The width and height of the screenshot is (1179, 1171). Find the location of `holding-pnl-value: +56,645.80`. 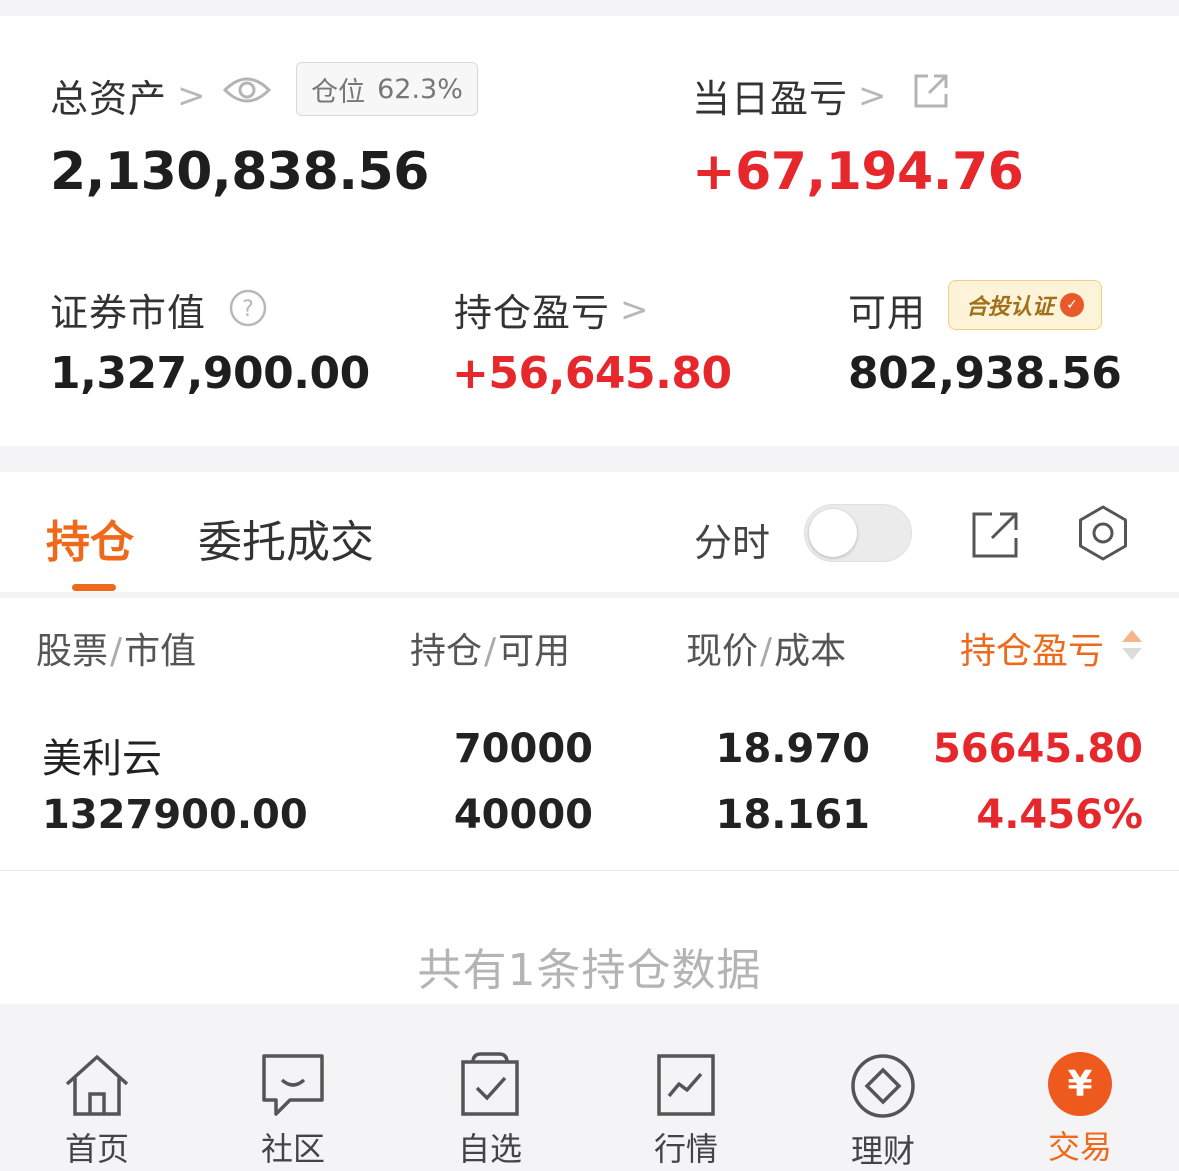

holding-pnl-value: +56,645.80 is located at coordinates (592, 373).